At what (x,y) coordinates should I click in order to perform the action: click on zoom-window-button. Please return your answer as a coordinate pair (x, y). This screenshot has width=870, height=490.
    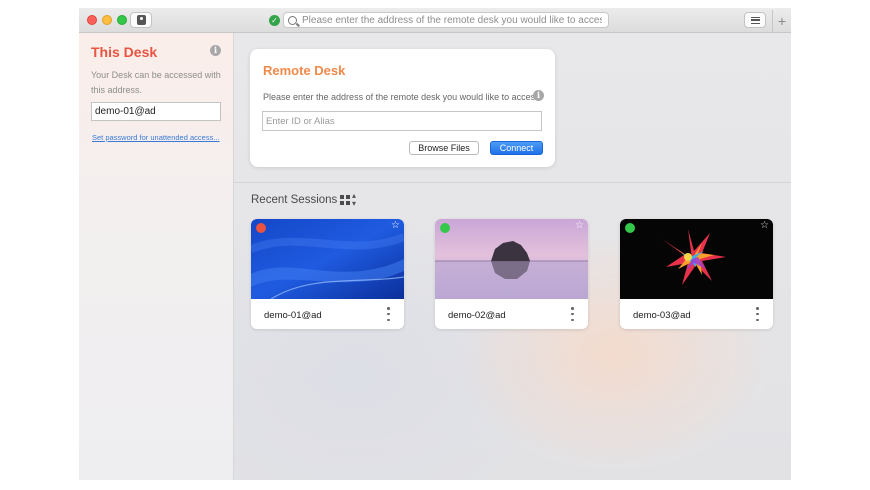
    Looking at the image, I should click on (122, 20).